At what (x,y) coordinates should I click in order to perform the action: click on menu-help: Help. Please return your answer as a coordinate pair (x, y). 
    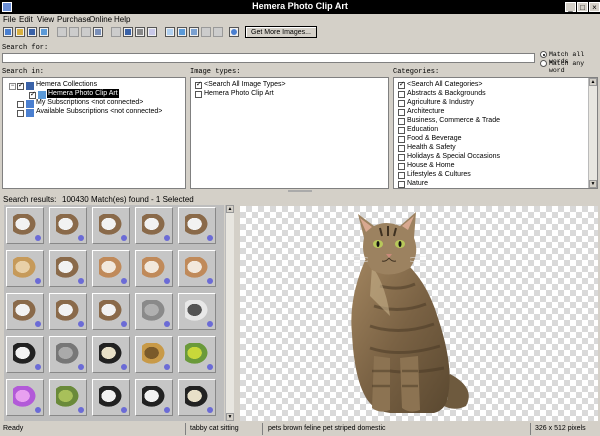
    Looking at the image, I should click on (122, 19).